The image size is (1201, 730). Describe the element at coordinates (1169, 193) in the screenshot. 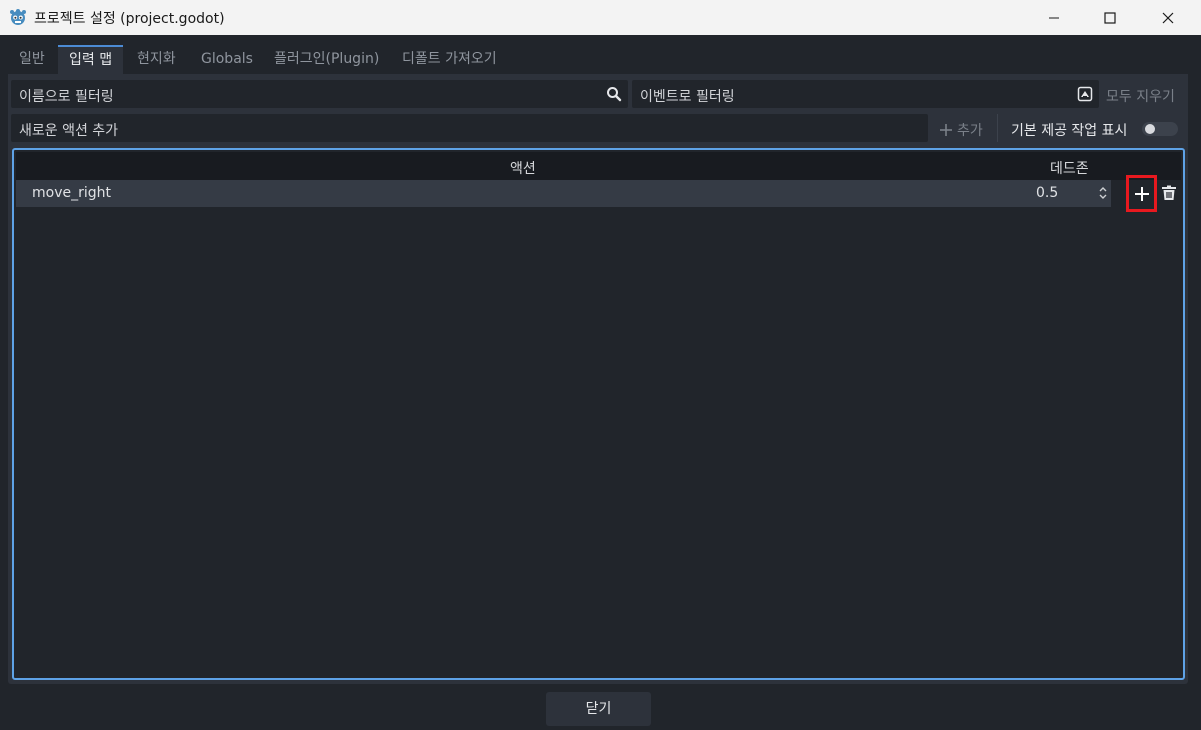

I see `trash-icon` at that location.